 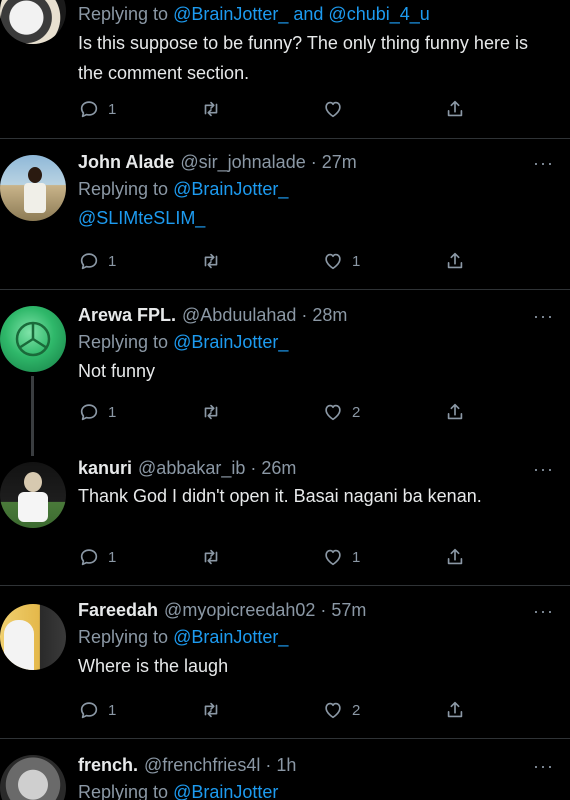 I want to click on handle-time: @abbakar_ib · 26m, so click(x=217, y=468).